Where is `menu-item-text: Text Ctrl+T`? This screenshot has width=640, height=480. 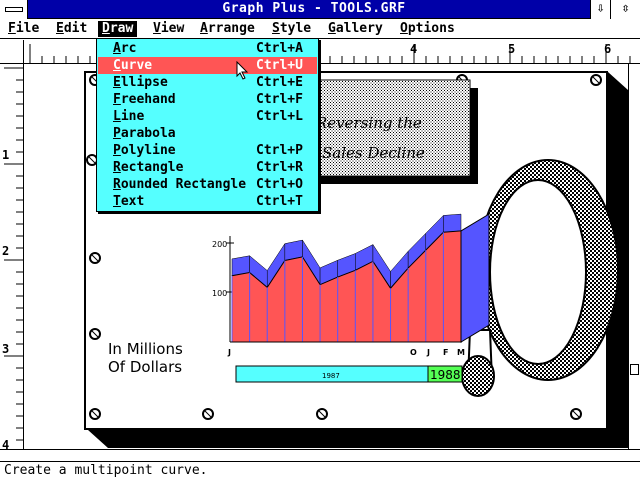 menu-item-text: Text Ctrl+T is located at coordinates (207, 201).